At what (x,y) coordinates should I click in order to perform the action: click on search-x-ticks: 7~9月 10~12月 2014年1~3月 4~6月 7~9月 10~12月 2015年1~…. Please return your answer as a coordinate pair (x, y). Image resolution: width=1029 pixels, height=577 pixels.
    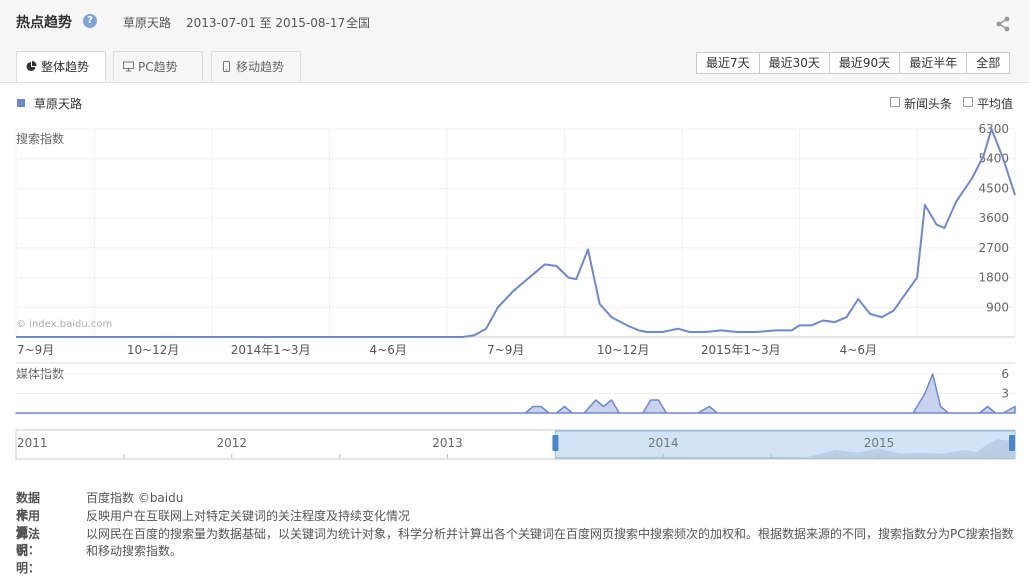
    Looking at the image, I should click on (447, 350).